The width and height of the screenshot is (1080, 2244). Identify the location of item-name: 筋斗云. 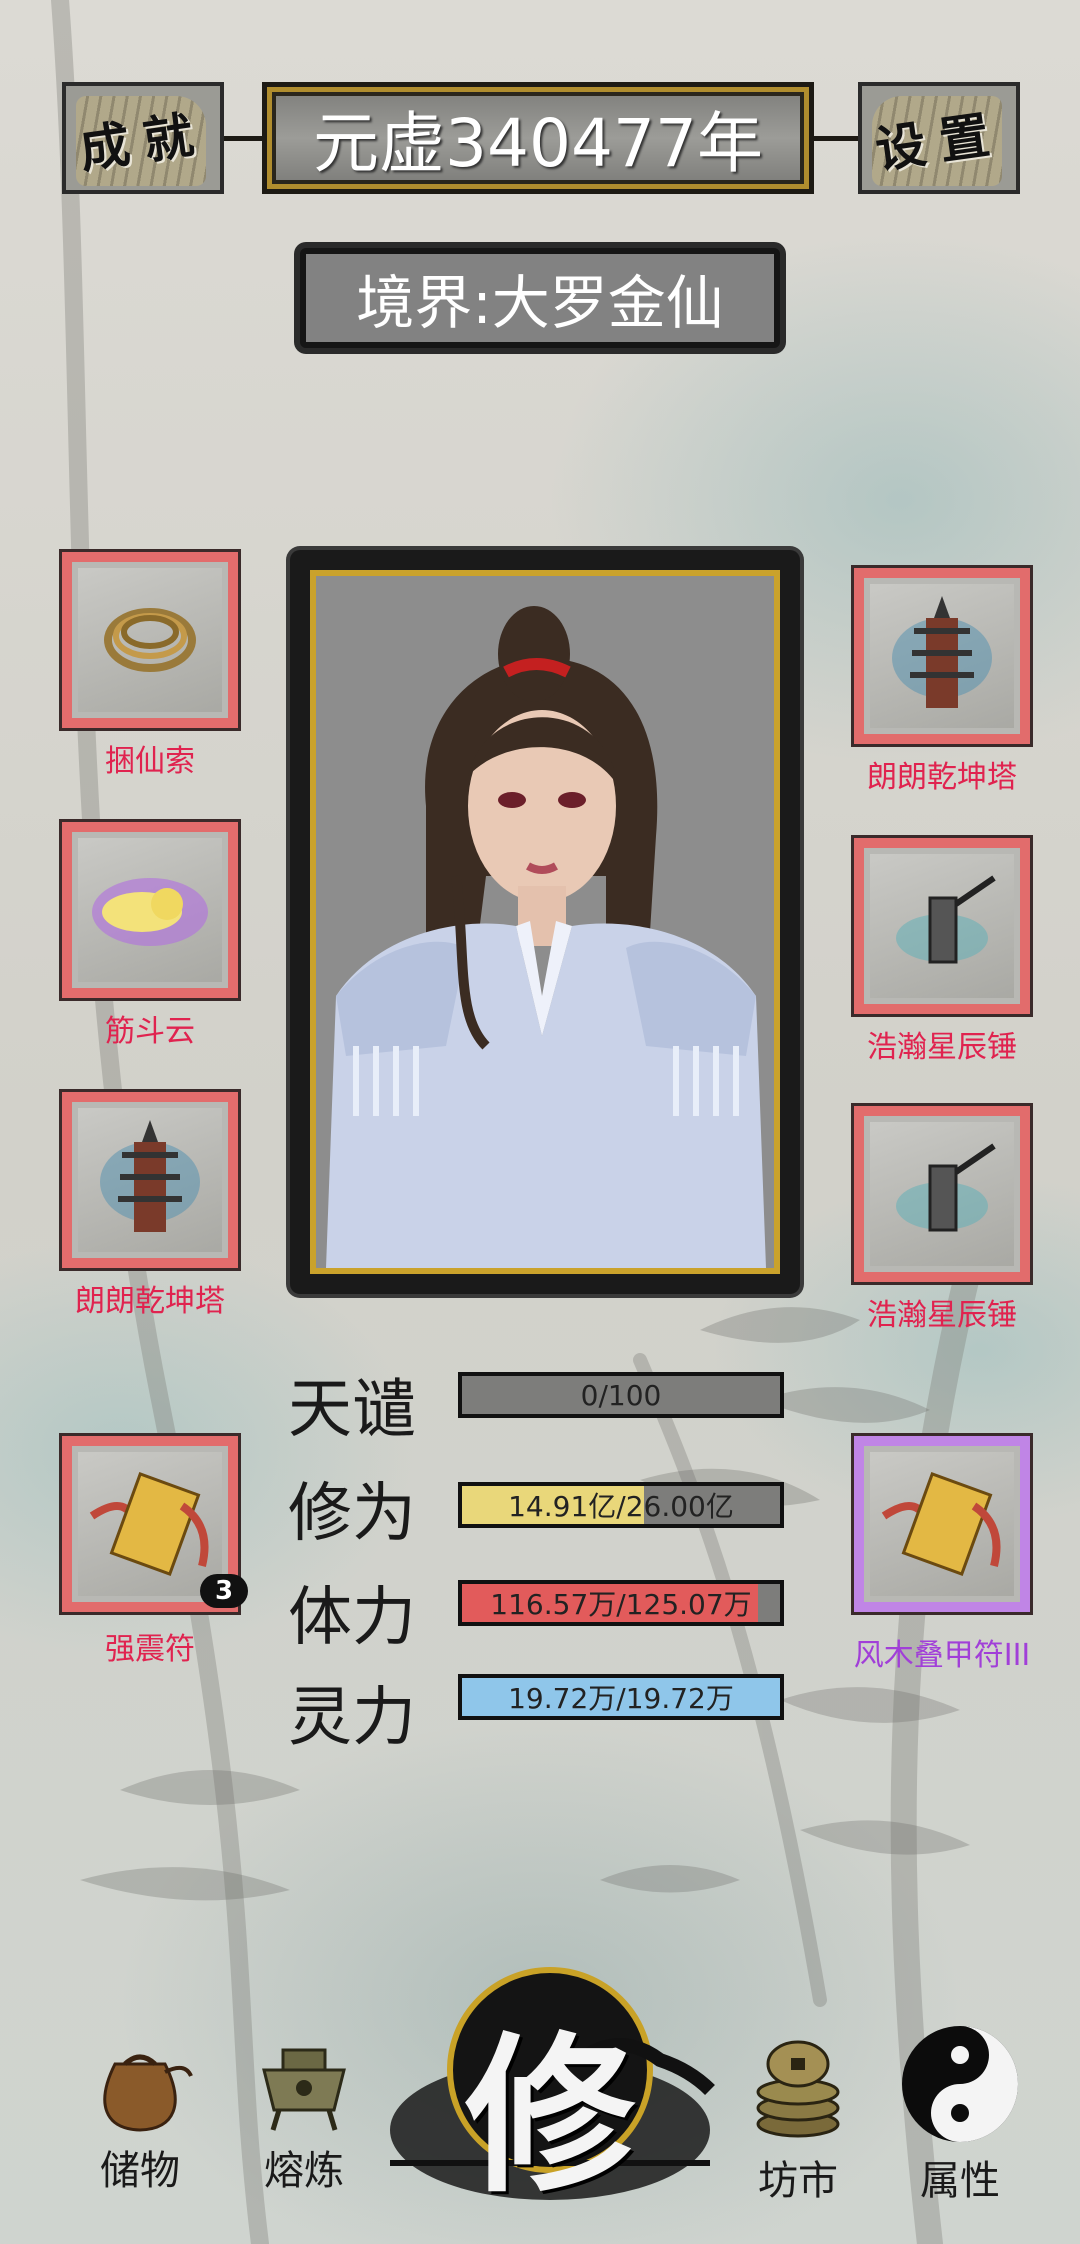
(150, 1031).